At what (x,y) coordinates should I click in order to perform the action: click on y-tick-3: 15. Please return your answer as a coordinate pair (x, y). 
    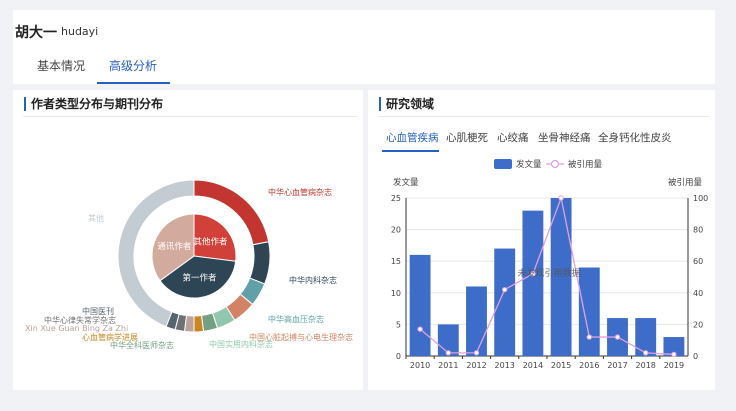
    Looking at the image, I should click on (396, 261).